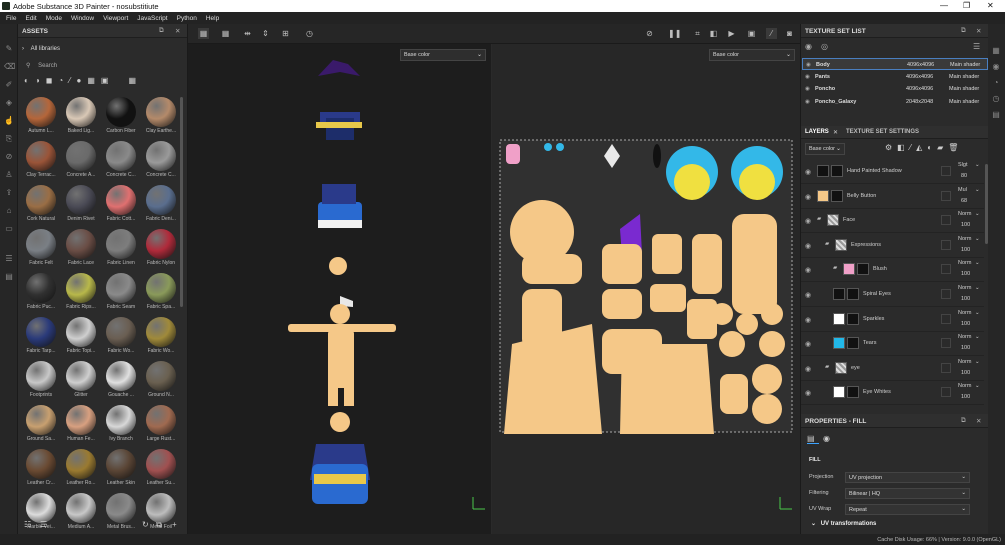 Image resolution: width=1005 pixels, height=545 pixels. I want to click on add-fill-layer-icon: ◭, so click(919, 147).